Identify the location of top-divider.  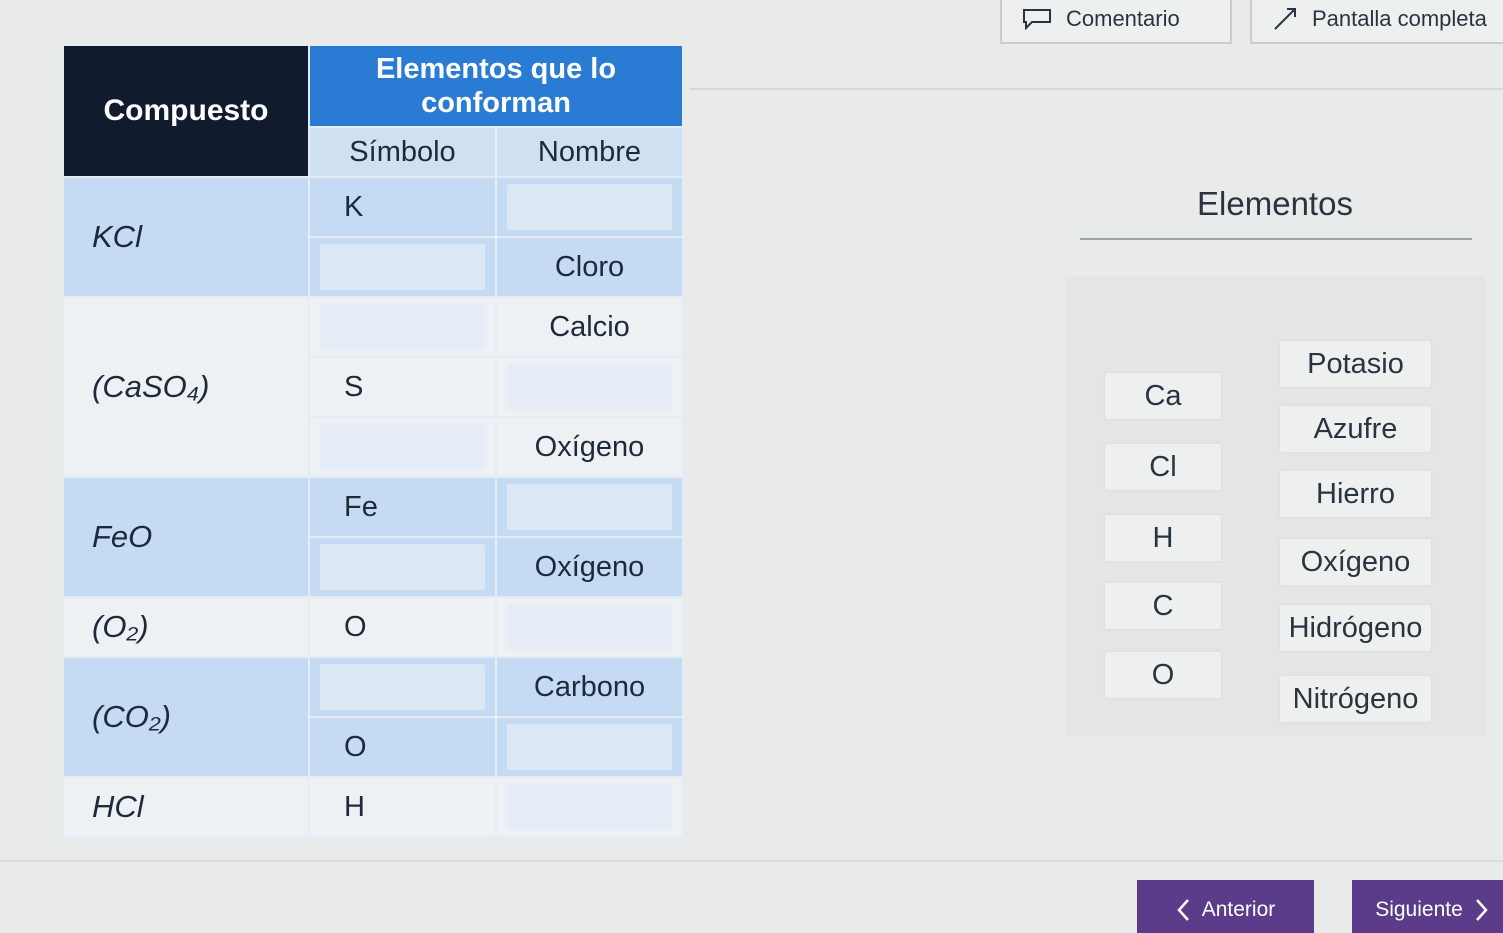
(1096, 89).